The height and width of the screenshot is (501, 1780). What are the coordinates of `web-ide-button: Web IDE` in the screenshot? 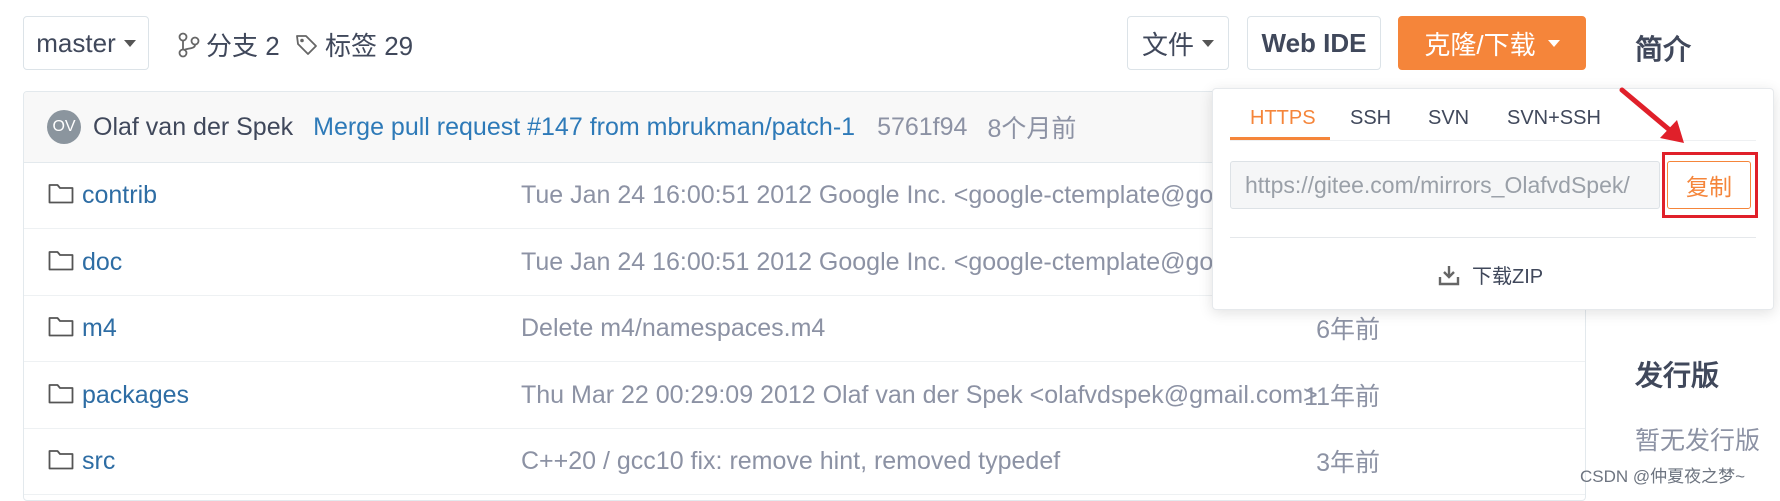 It's located at (1314, 43).